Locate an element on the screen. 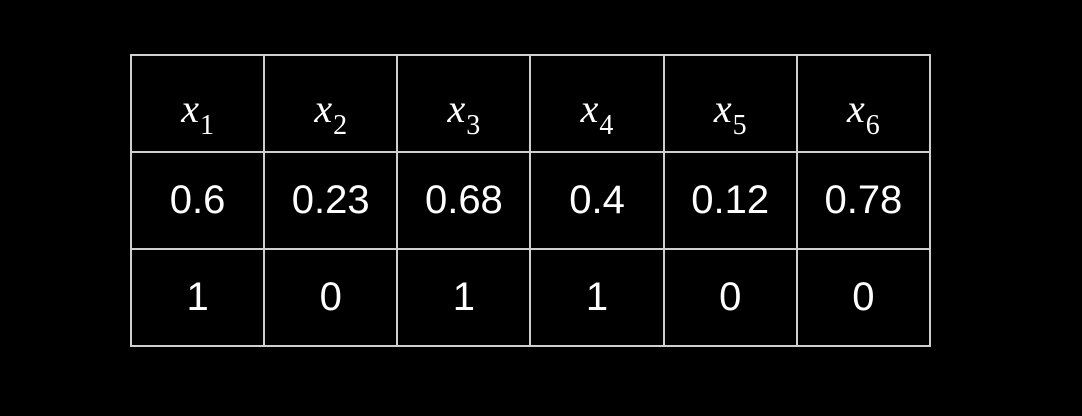 The height and width of the screenshot is (416, 1082). header-subscript: 5 is located at coordinates (739, 125).